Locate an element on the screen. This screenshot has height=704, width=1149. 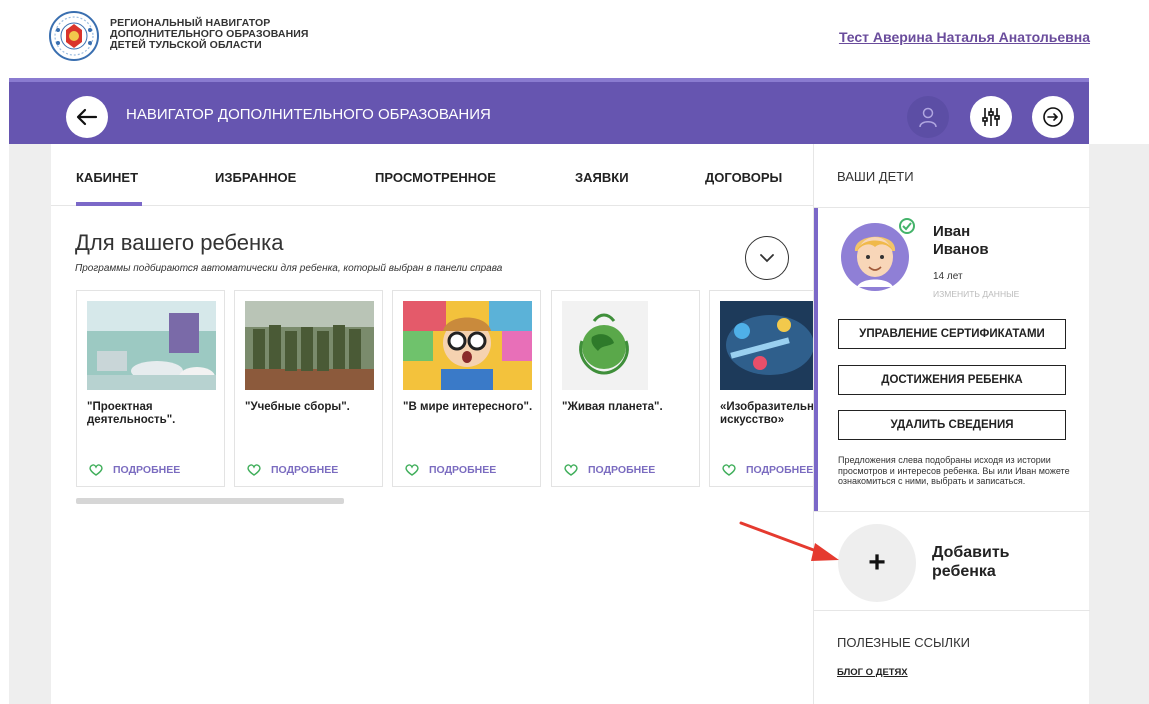
logo-line-3: ДЕТЕЙ ТУЛЬСКОЙ ОБЛАСТИ is located at coordinates (186, 45).